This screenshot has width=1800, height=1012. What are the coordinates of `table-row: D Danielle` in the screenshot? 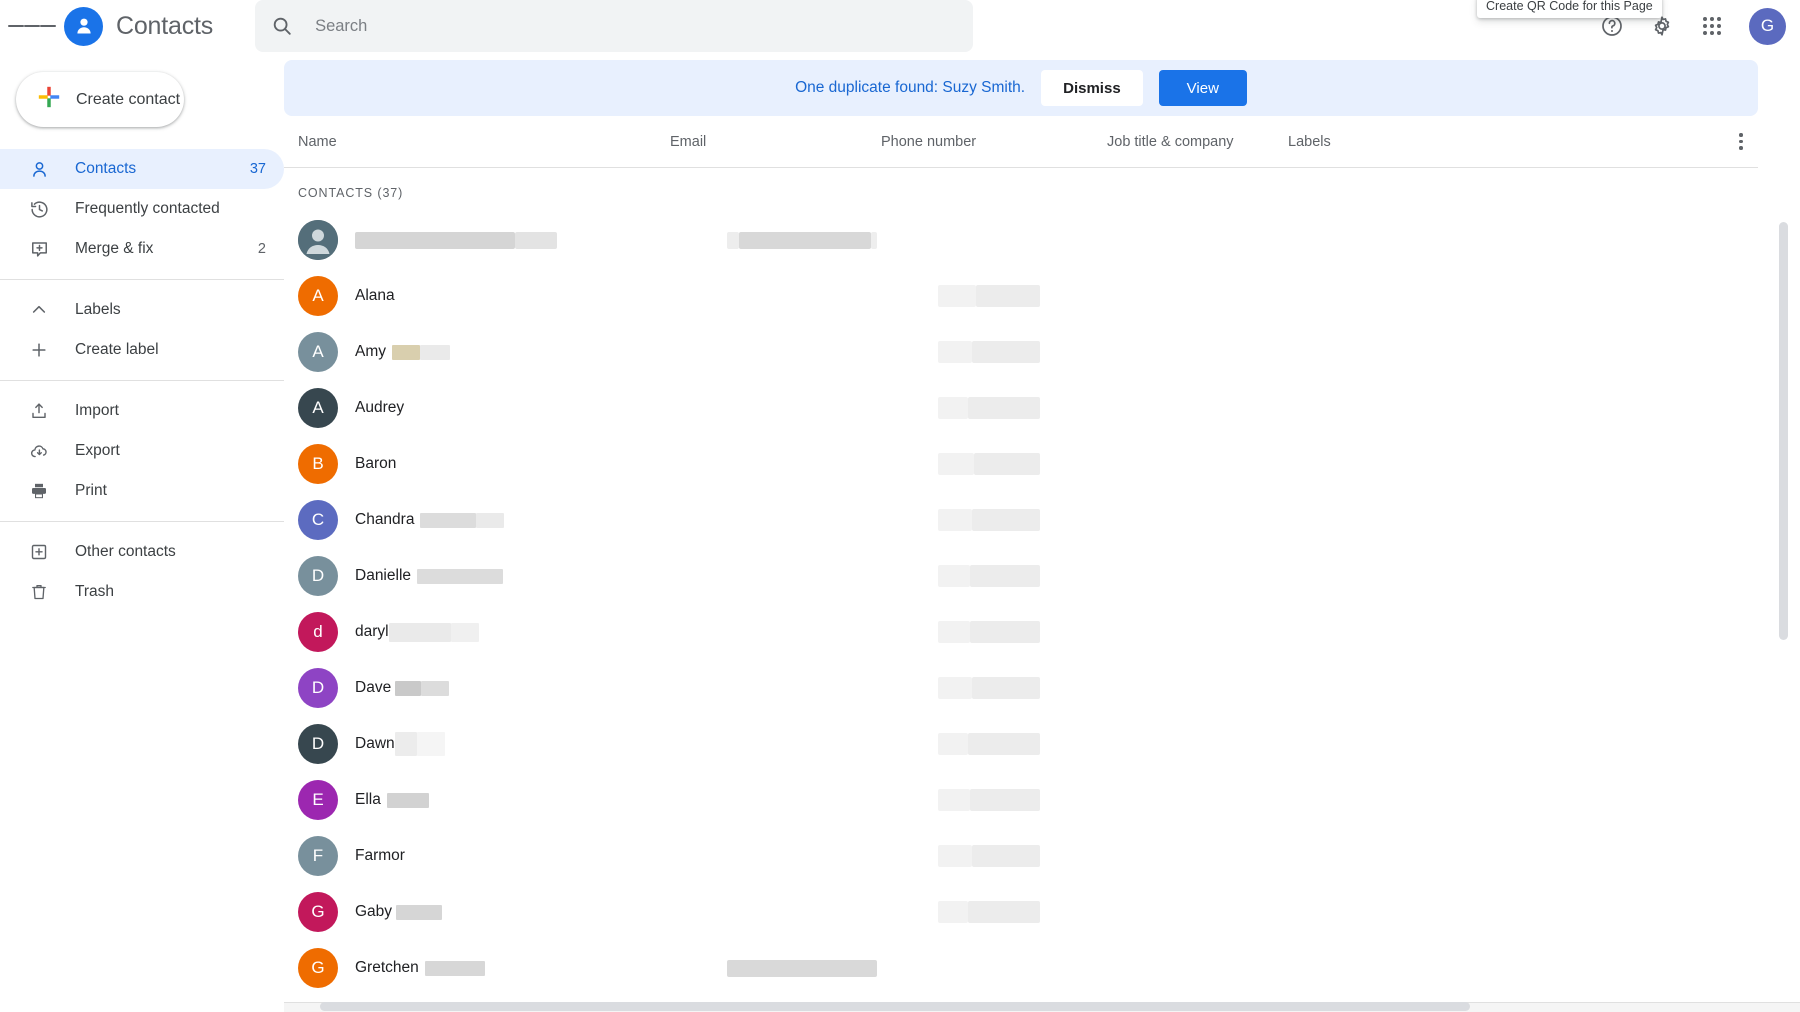 It's located at (1021, 576).